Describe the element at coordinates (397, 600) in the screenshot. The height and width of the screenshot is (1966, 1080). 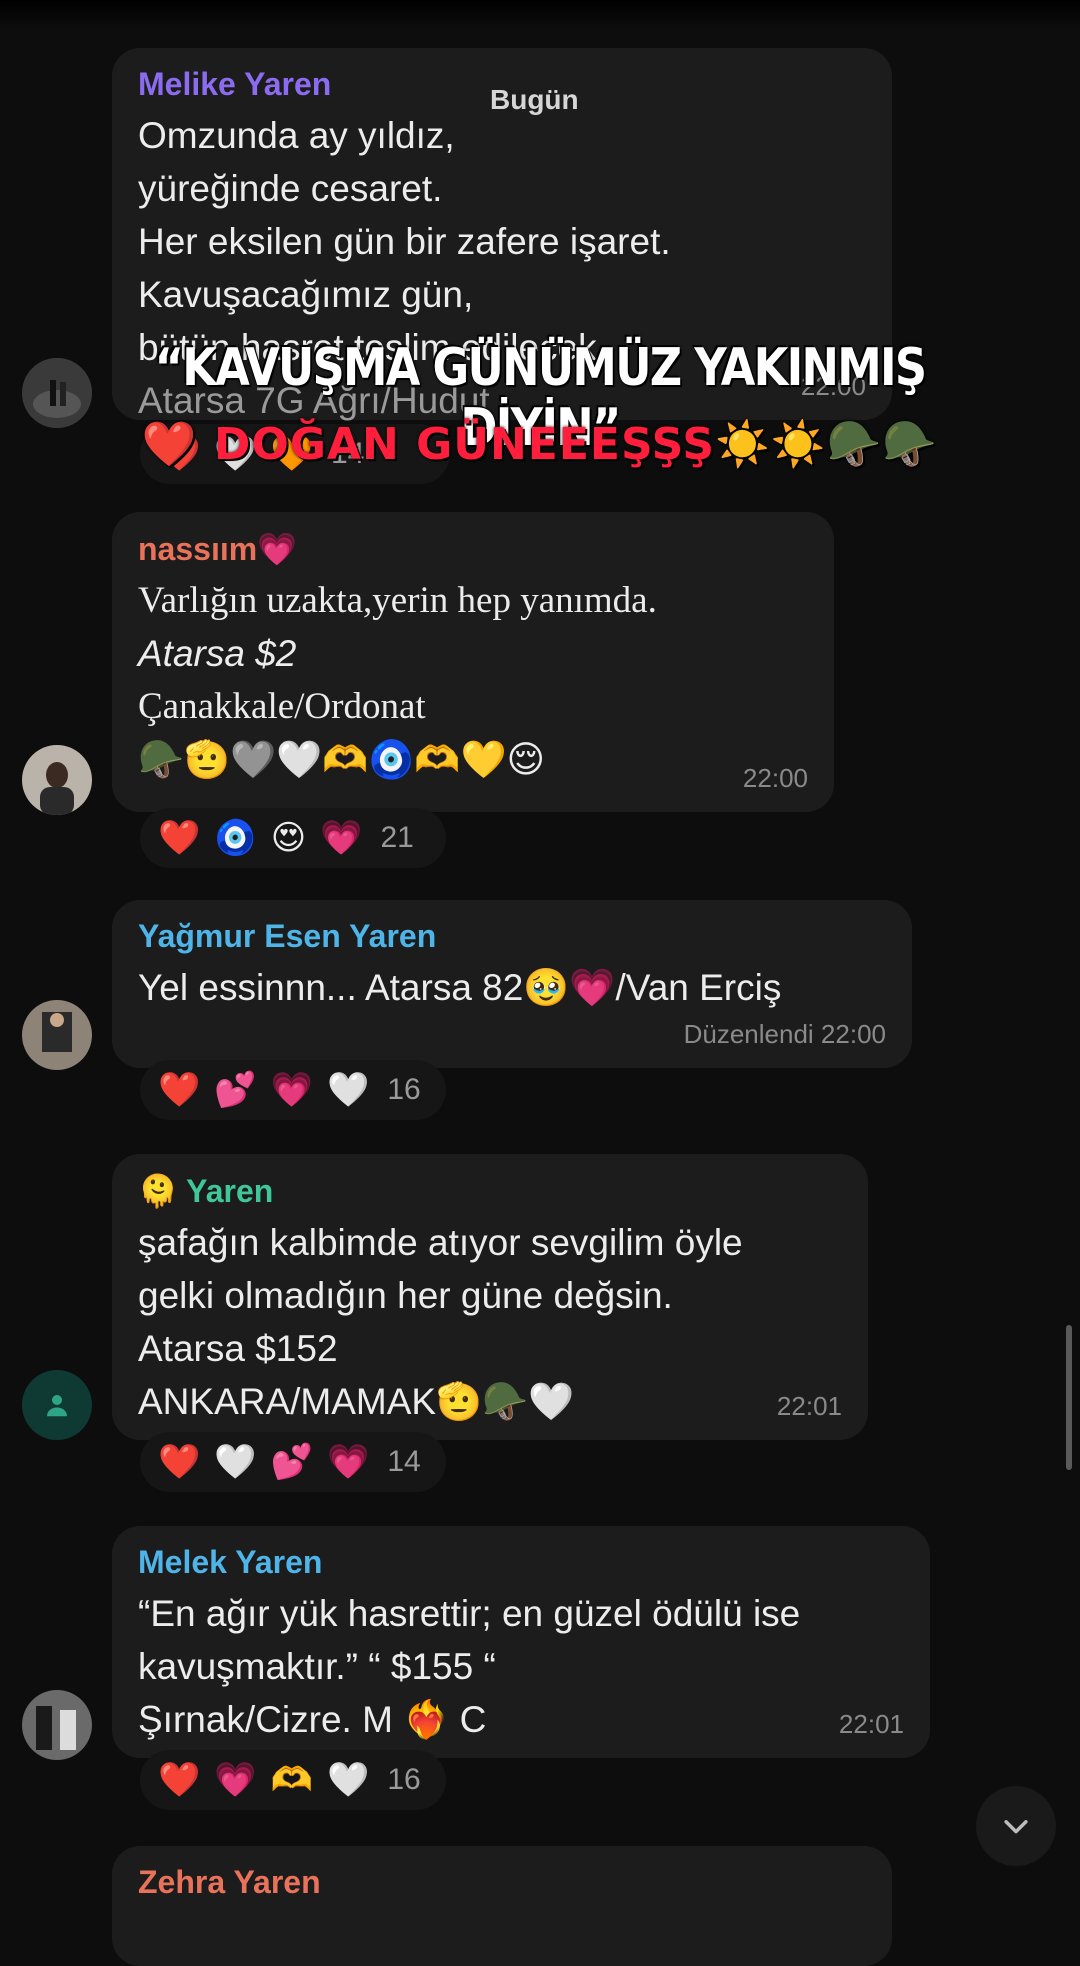
I see `message-line: Varlığın uzakta,yerin hep yanımda.` at that location.